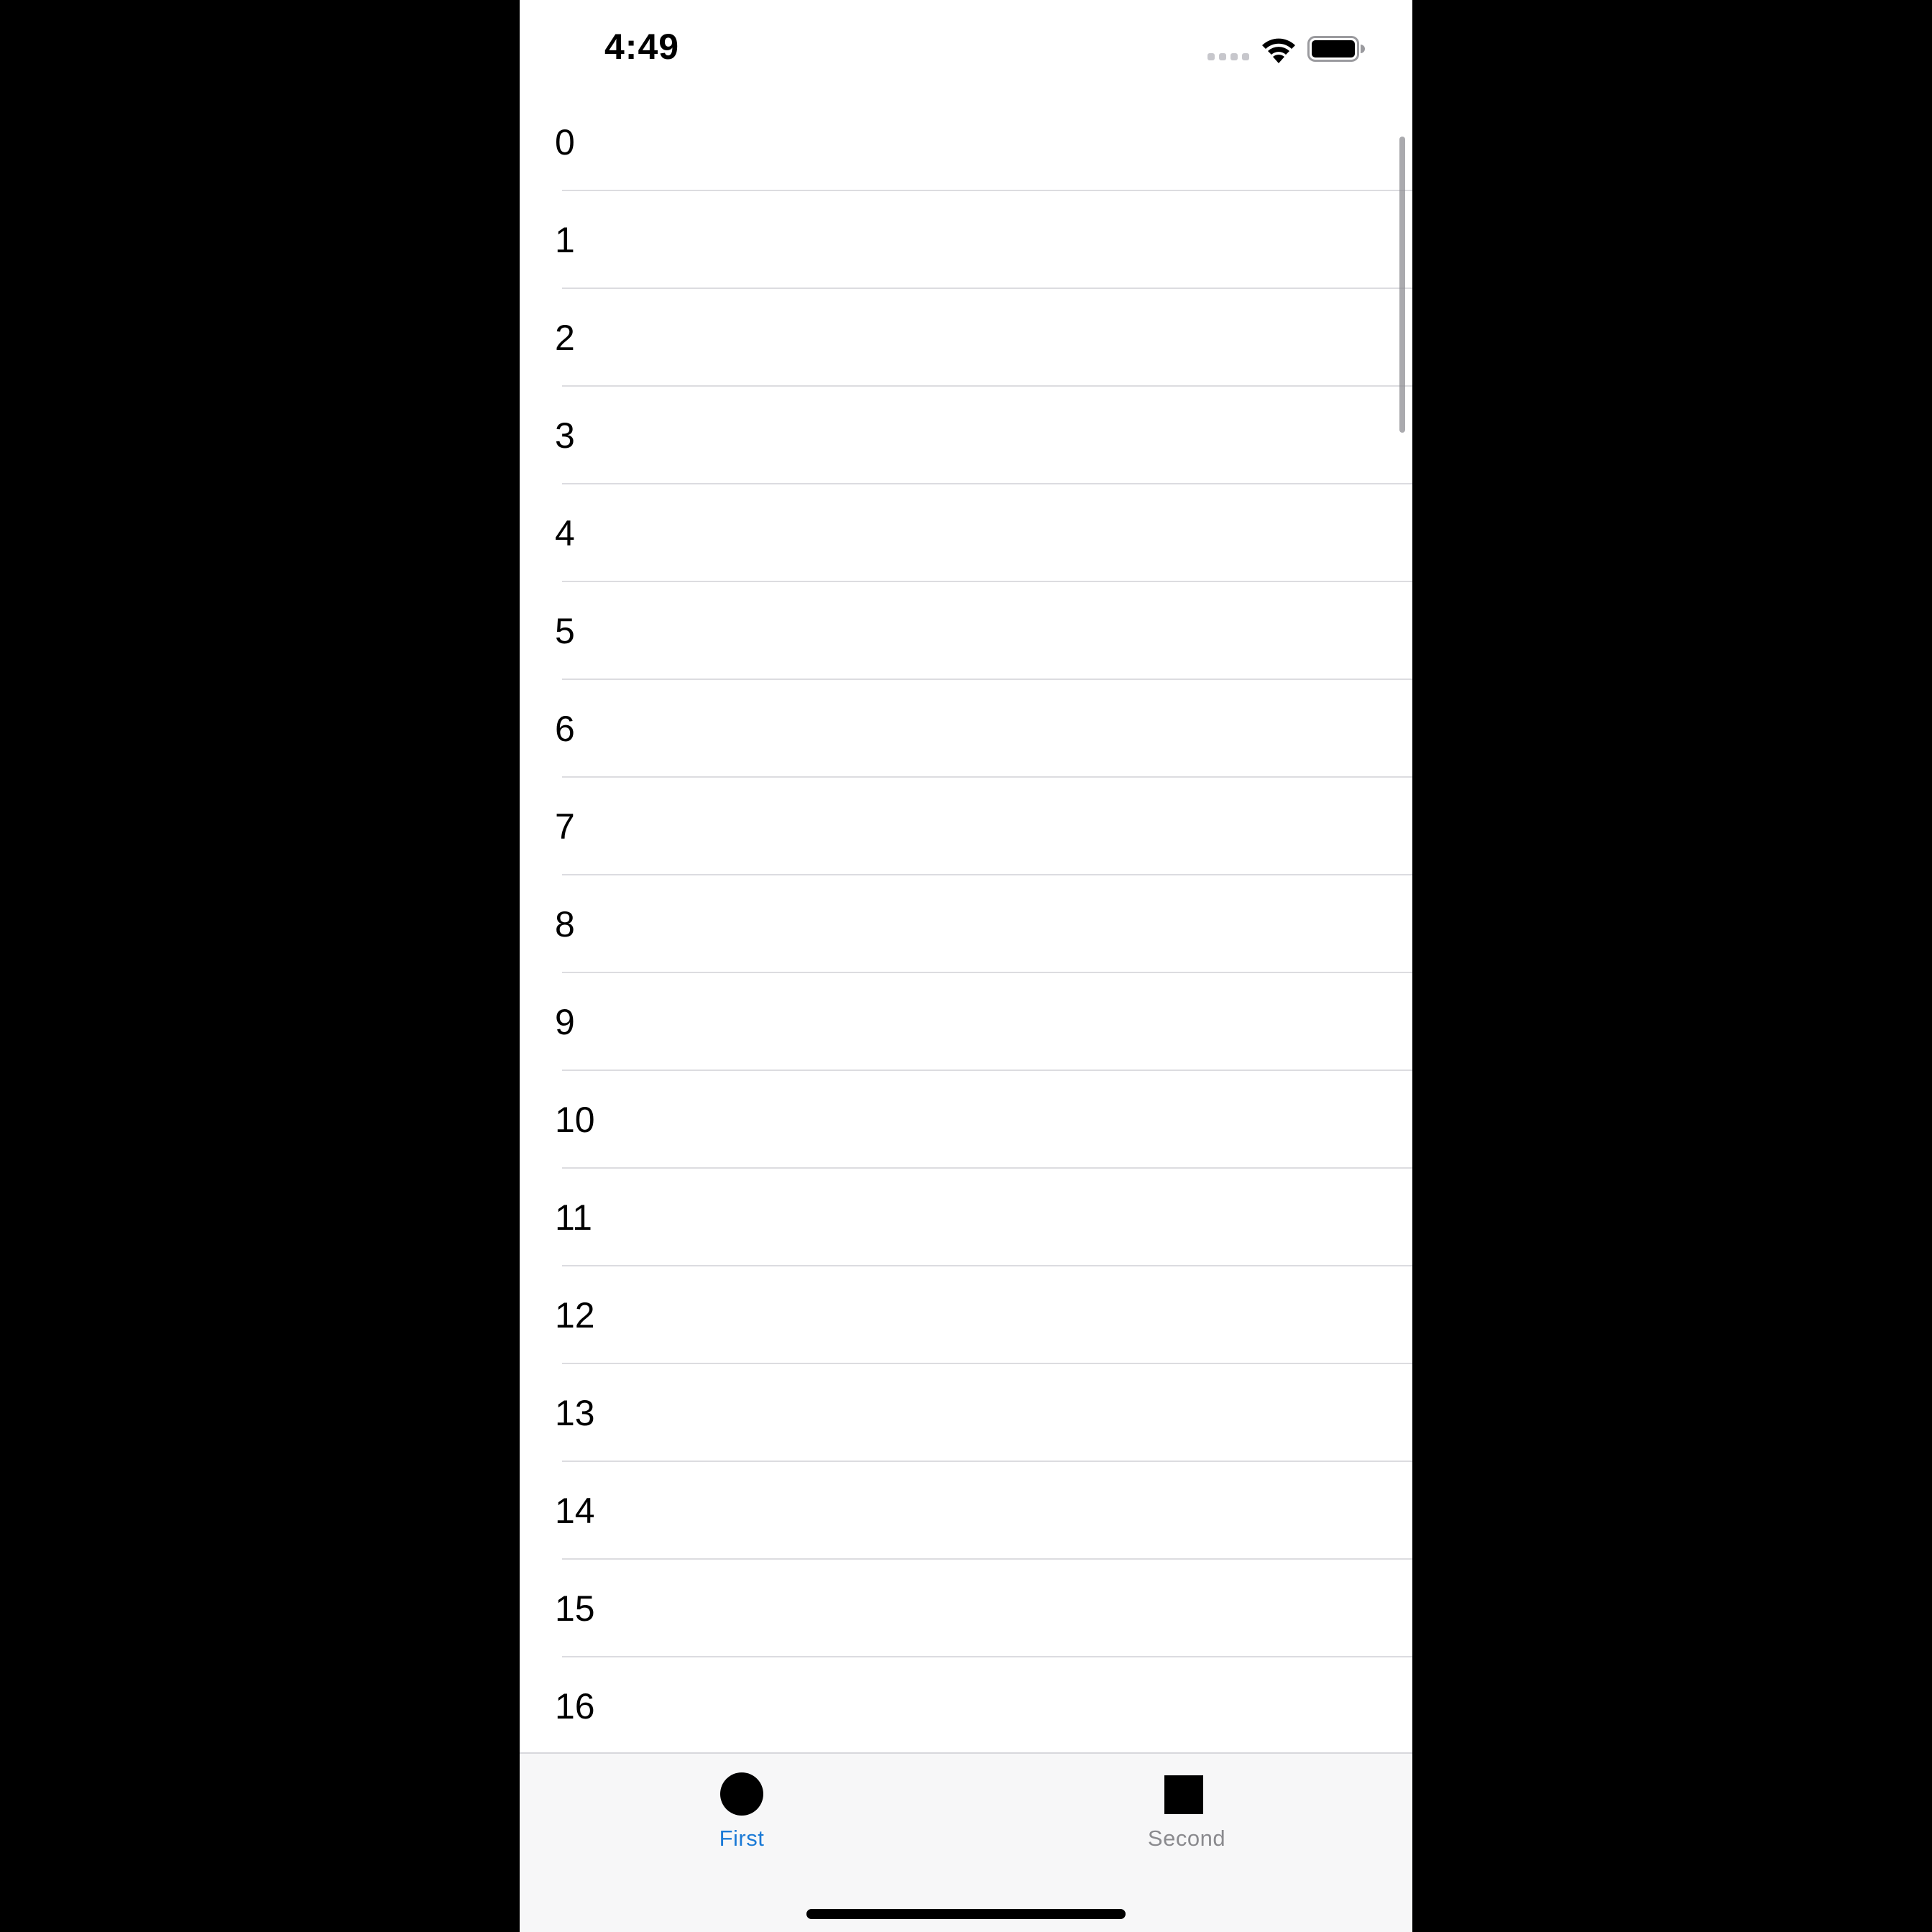  Describe the element at coordinates (966, 1842) in the screenshot. I see `tab-bar: First Second` at that location.